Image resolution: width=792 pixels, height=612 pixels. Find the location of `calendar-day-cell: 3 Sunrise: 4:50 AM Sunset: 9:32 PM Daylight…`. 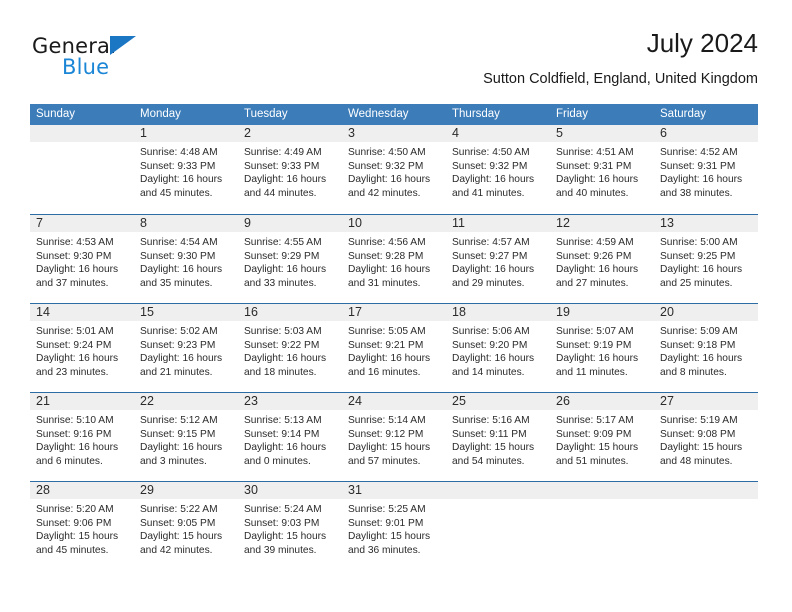

calendar-day-cell: 3 Sunrise: 4:50 AM Sunset: 9:32 PM Daylight… is located at coordinates (394, 169).